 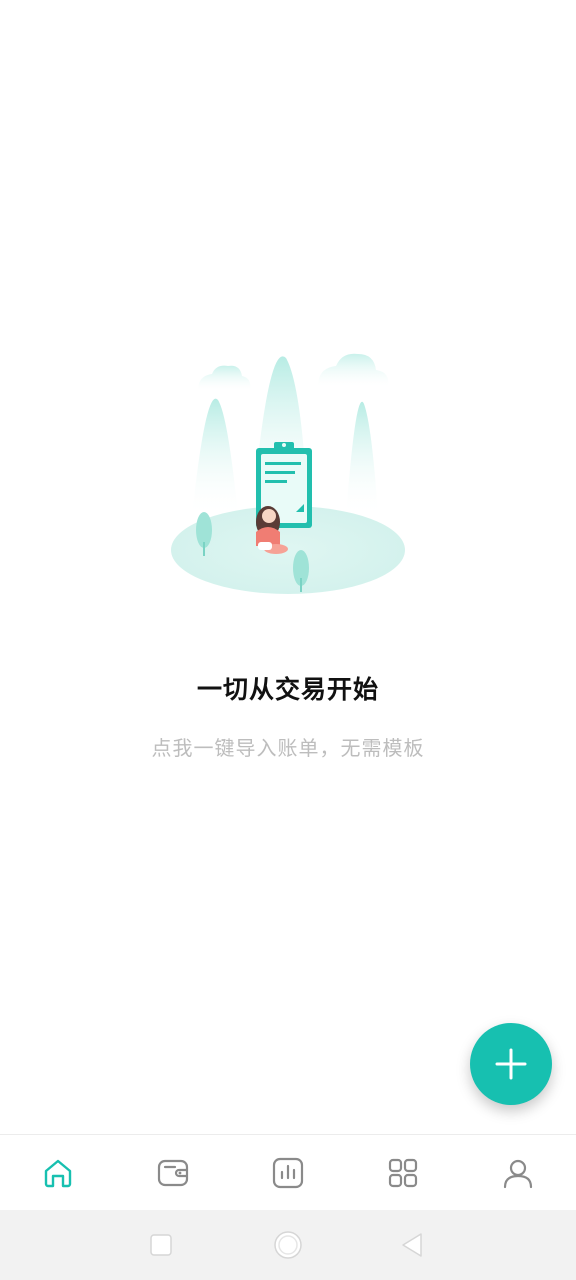 I want to click on user-icon, so click(x=518, y=1174).